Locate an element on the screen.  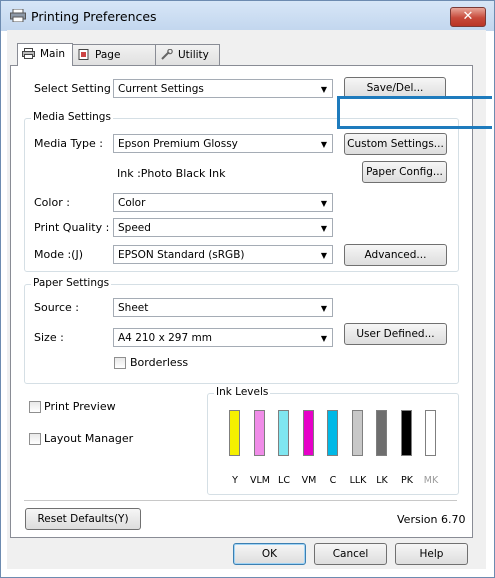
mode-dropdown: EPSON Standard (sRGB) ▼ is located at coordinates (223, 254).